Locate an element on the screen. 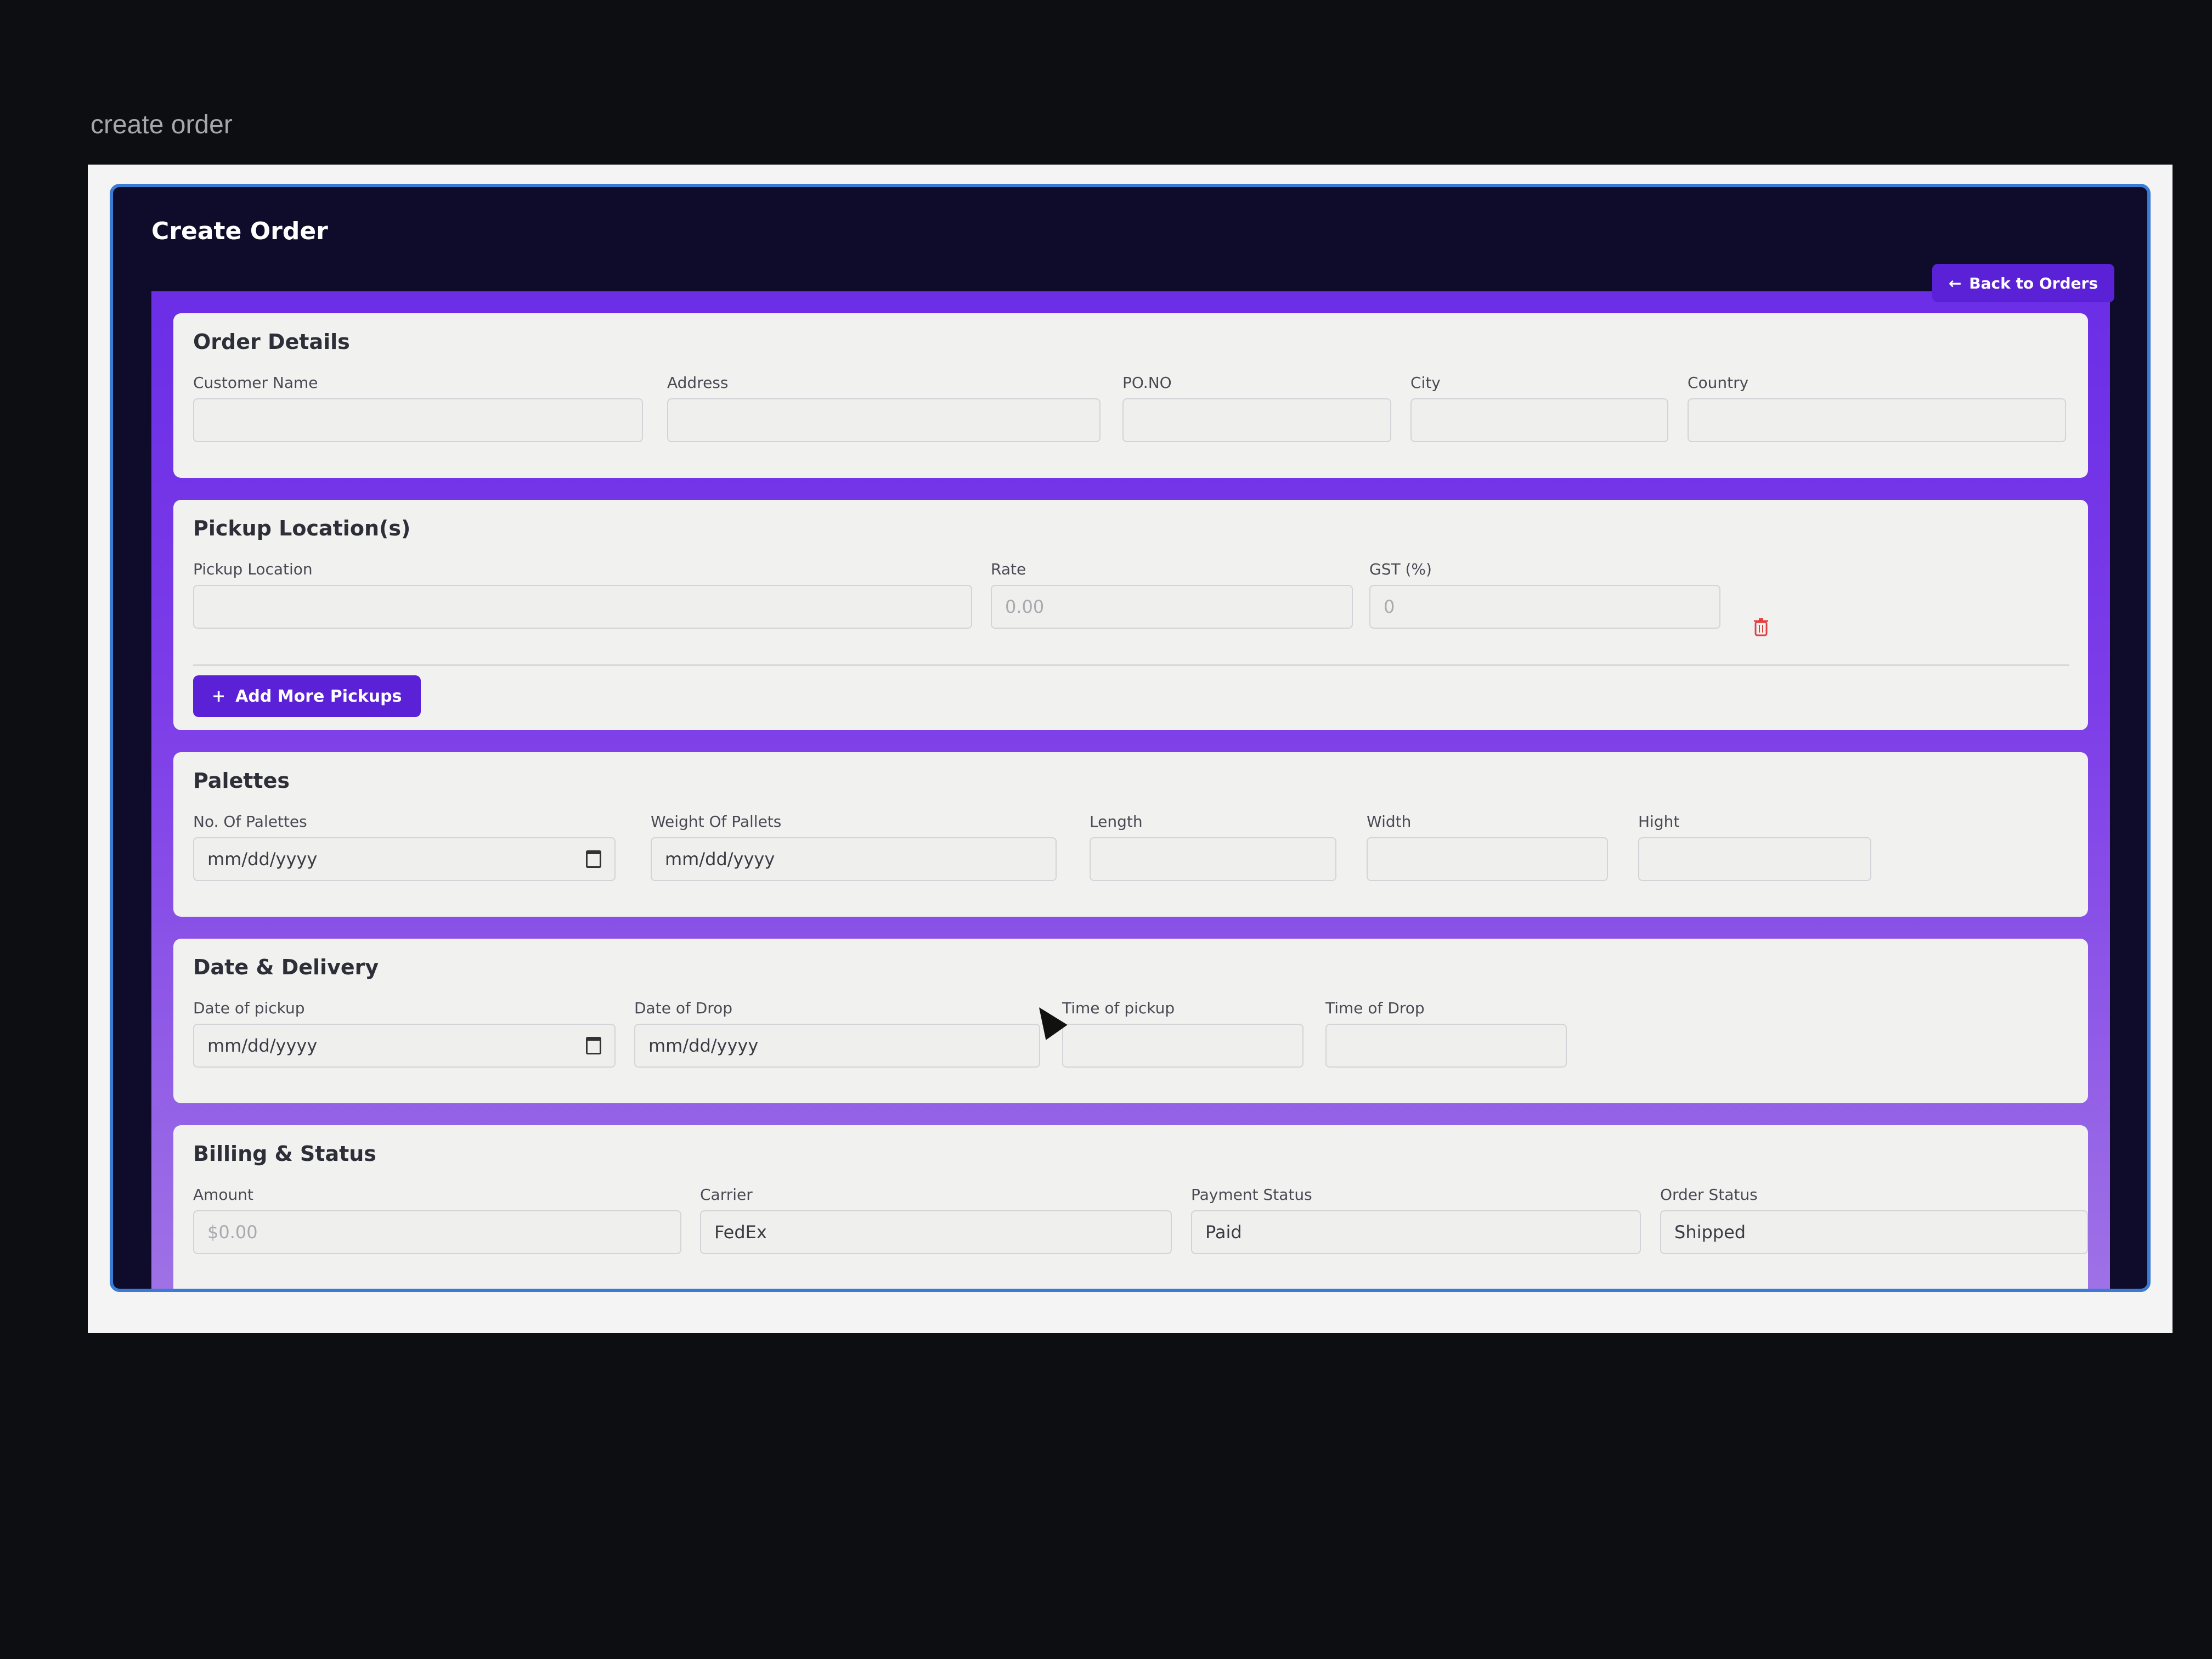  arrow-left-icon: ← is located at coordinates (1955, 283).